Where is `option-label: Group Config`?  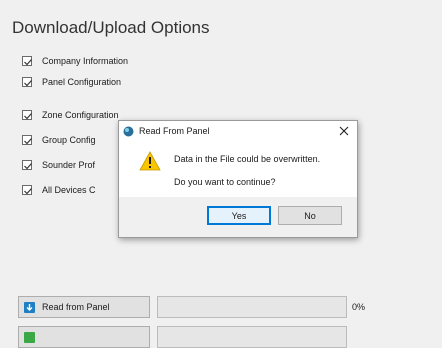 option-label: Group Config is located at coordinates (69, 140).